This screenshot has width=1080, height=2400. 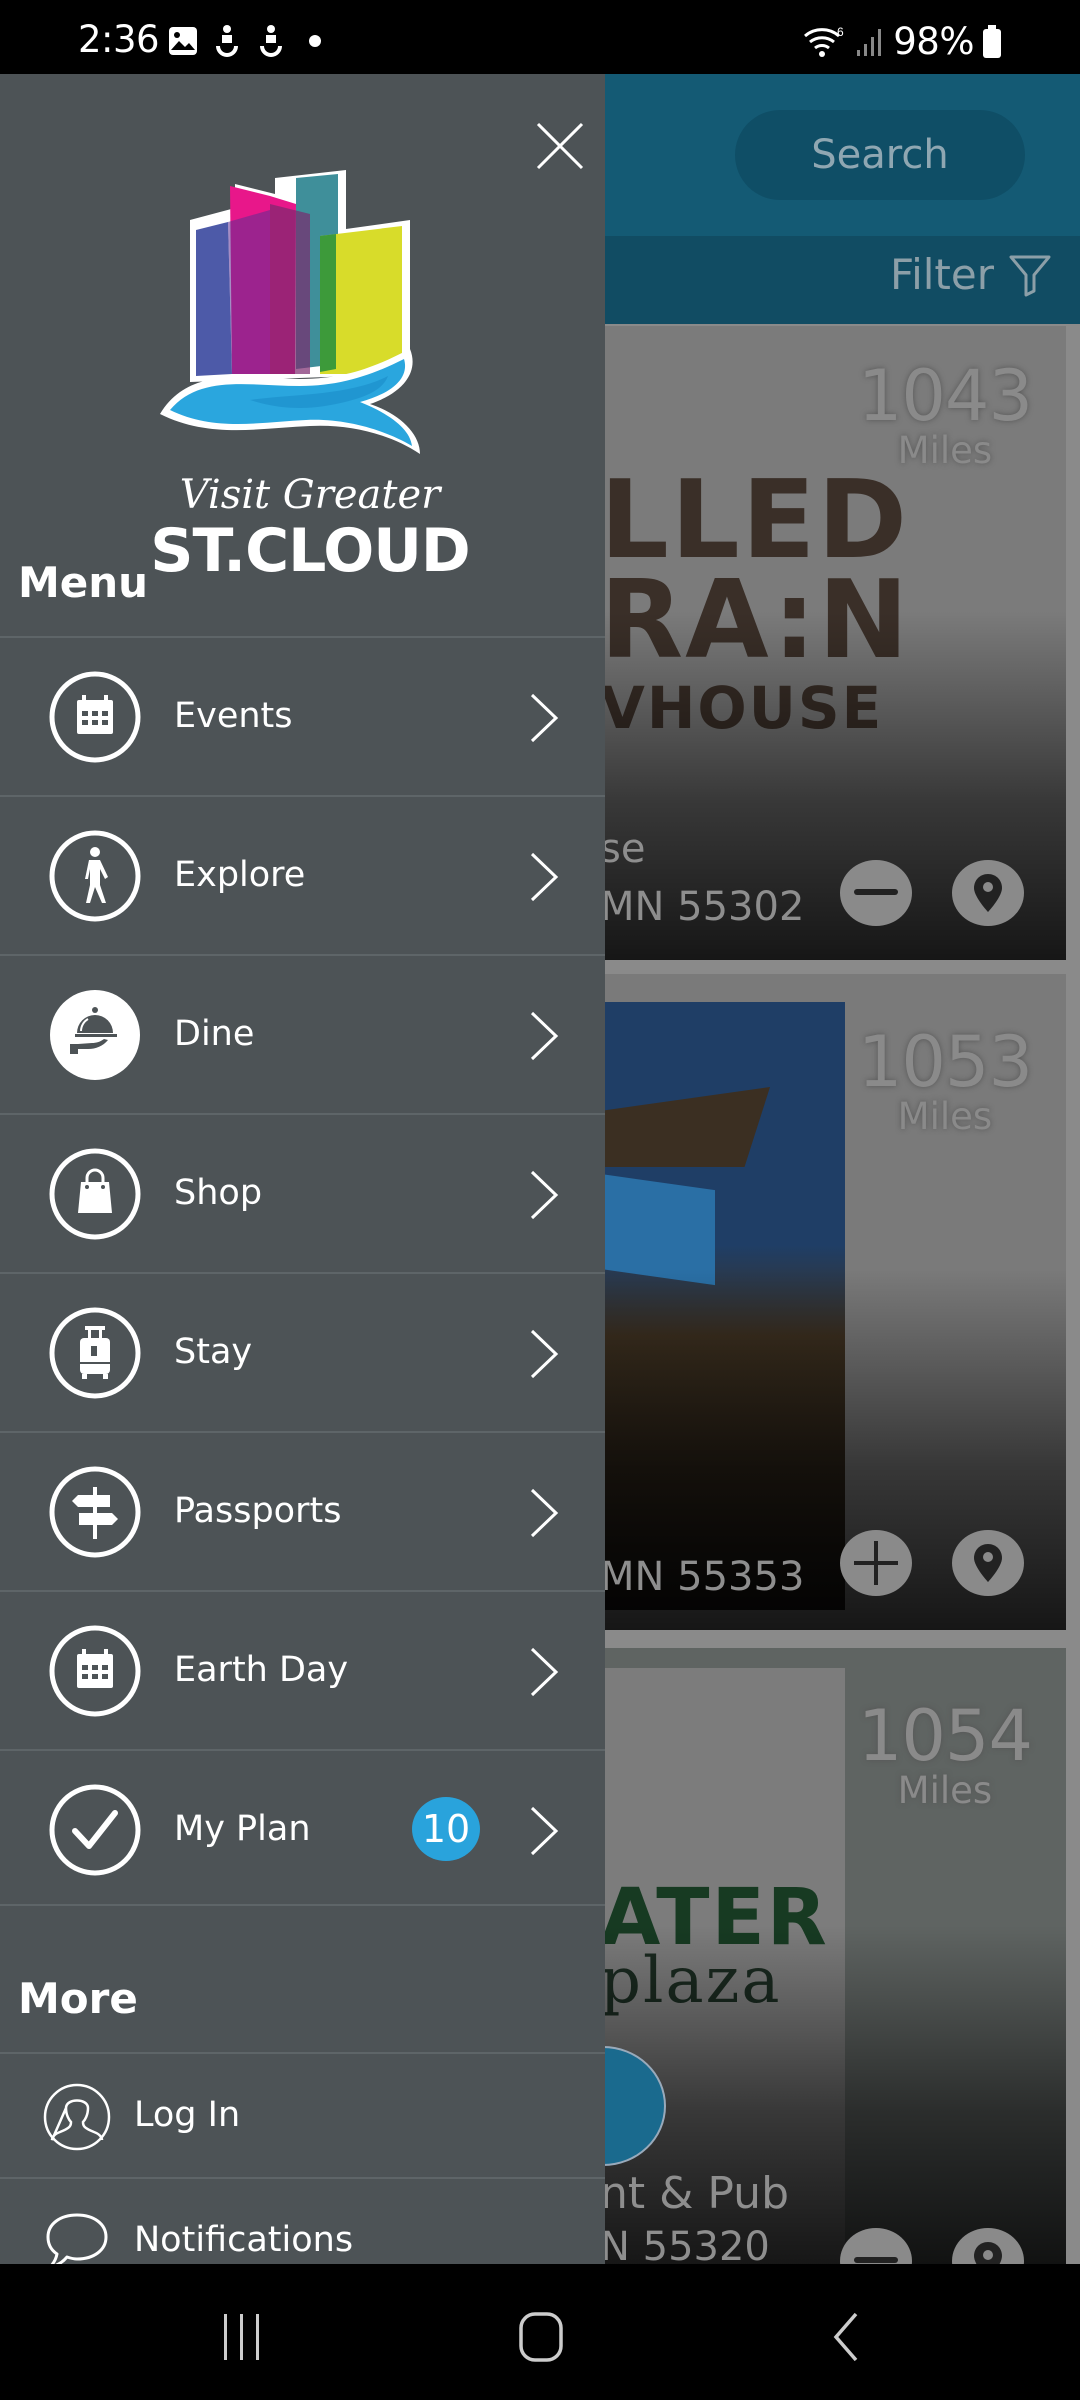 I want to click on remove-from-plan-button, so click(x=876, y=893).